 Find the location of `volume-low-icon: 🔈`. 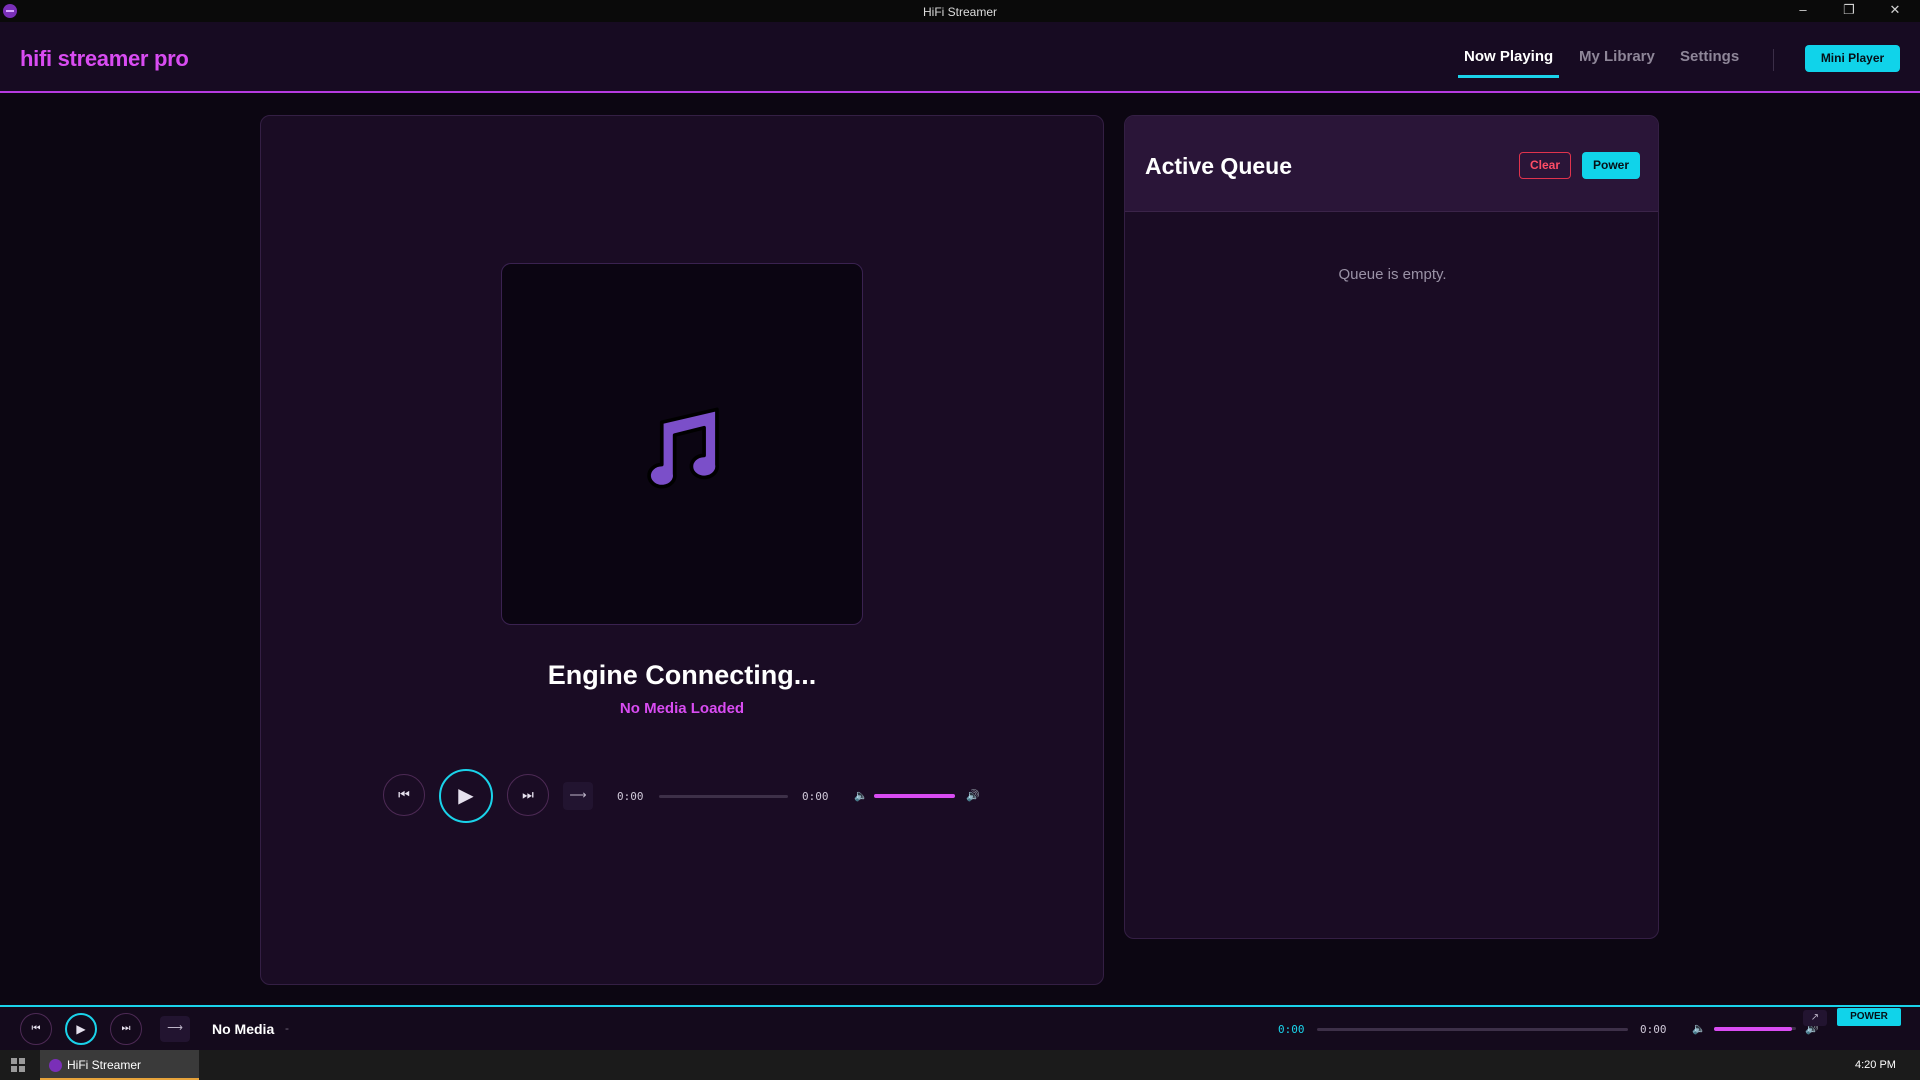

volume-low-icon: 🔈 is located at coordinates (861, 796).